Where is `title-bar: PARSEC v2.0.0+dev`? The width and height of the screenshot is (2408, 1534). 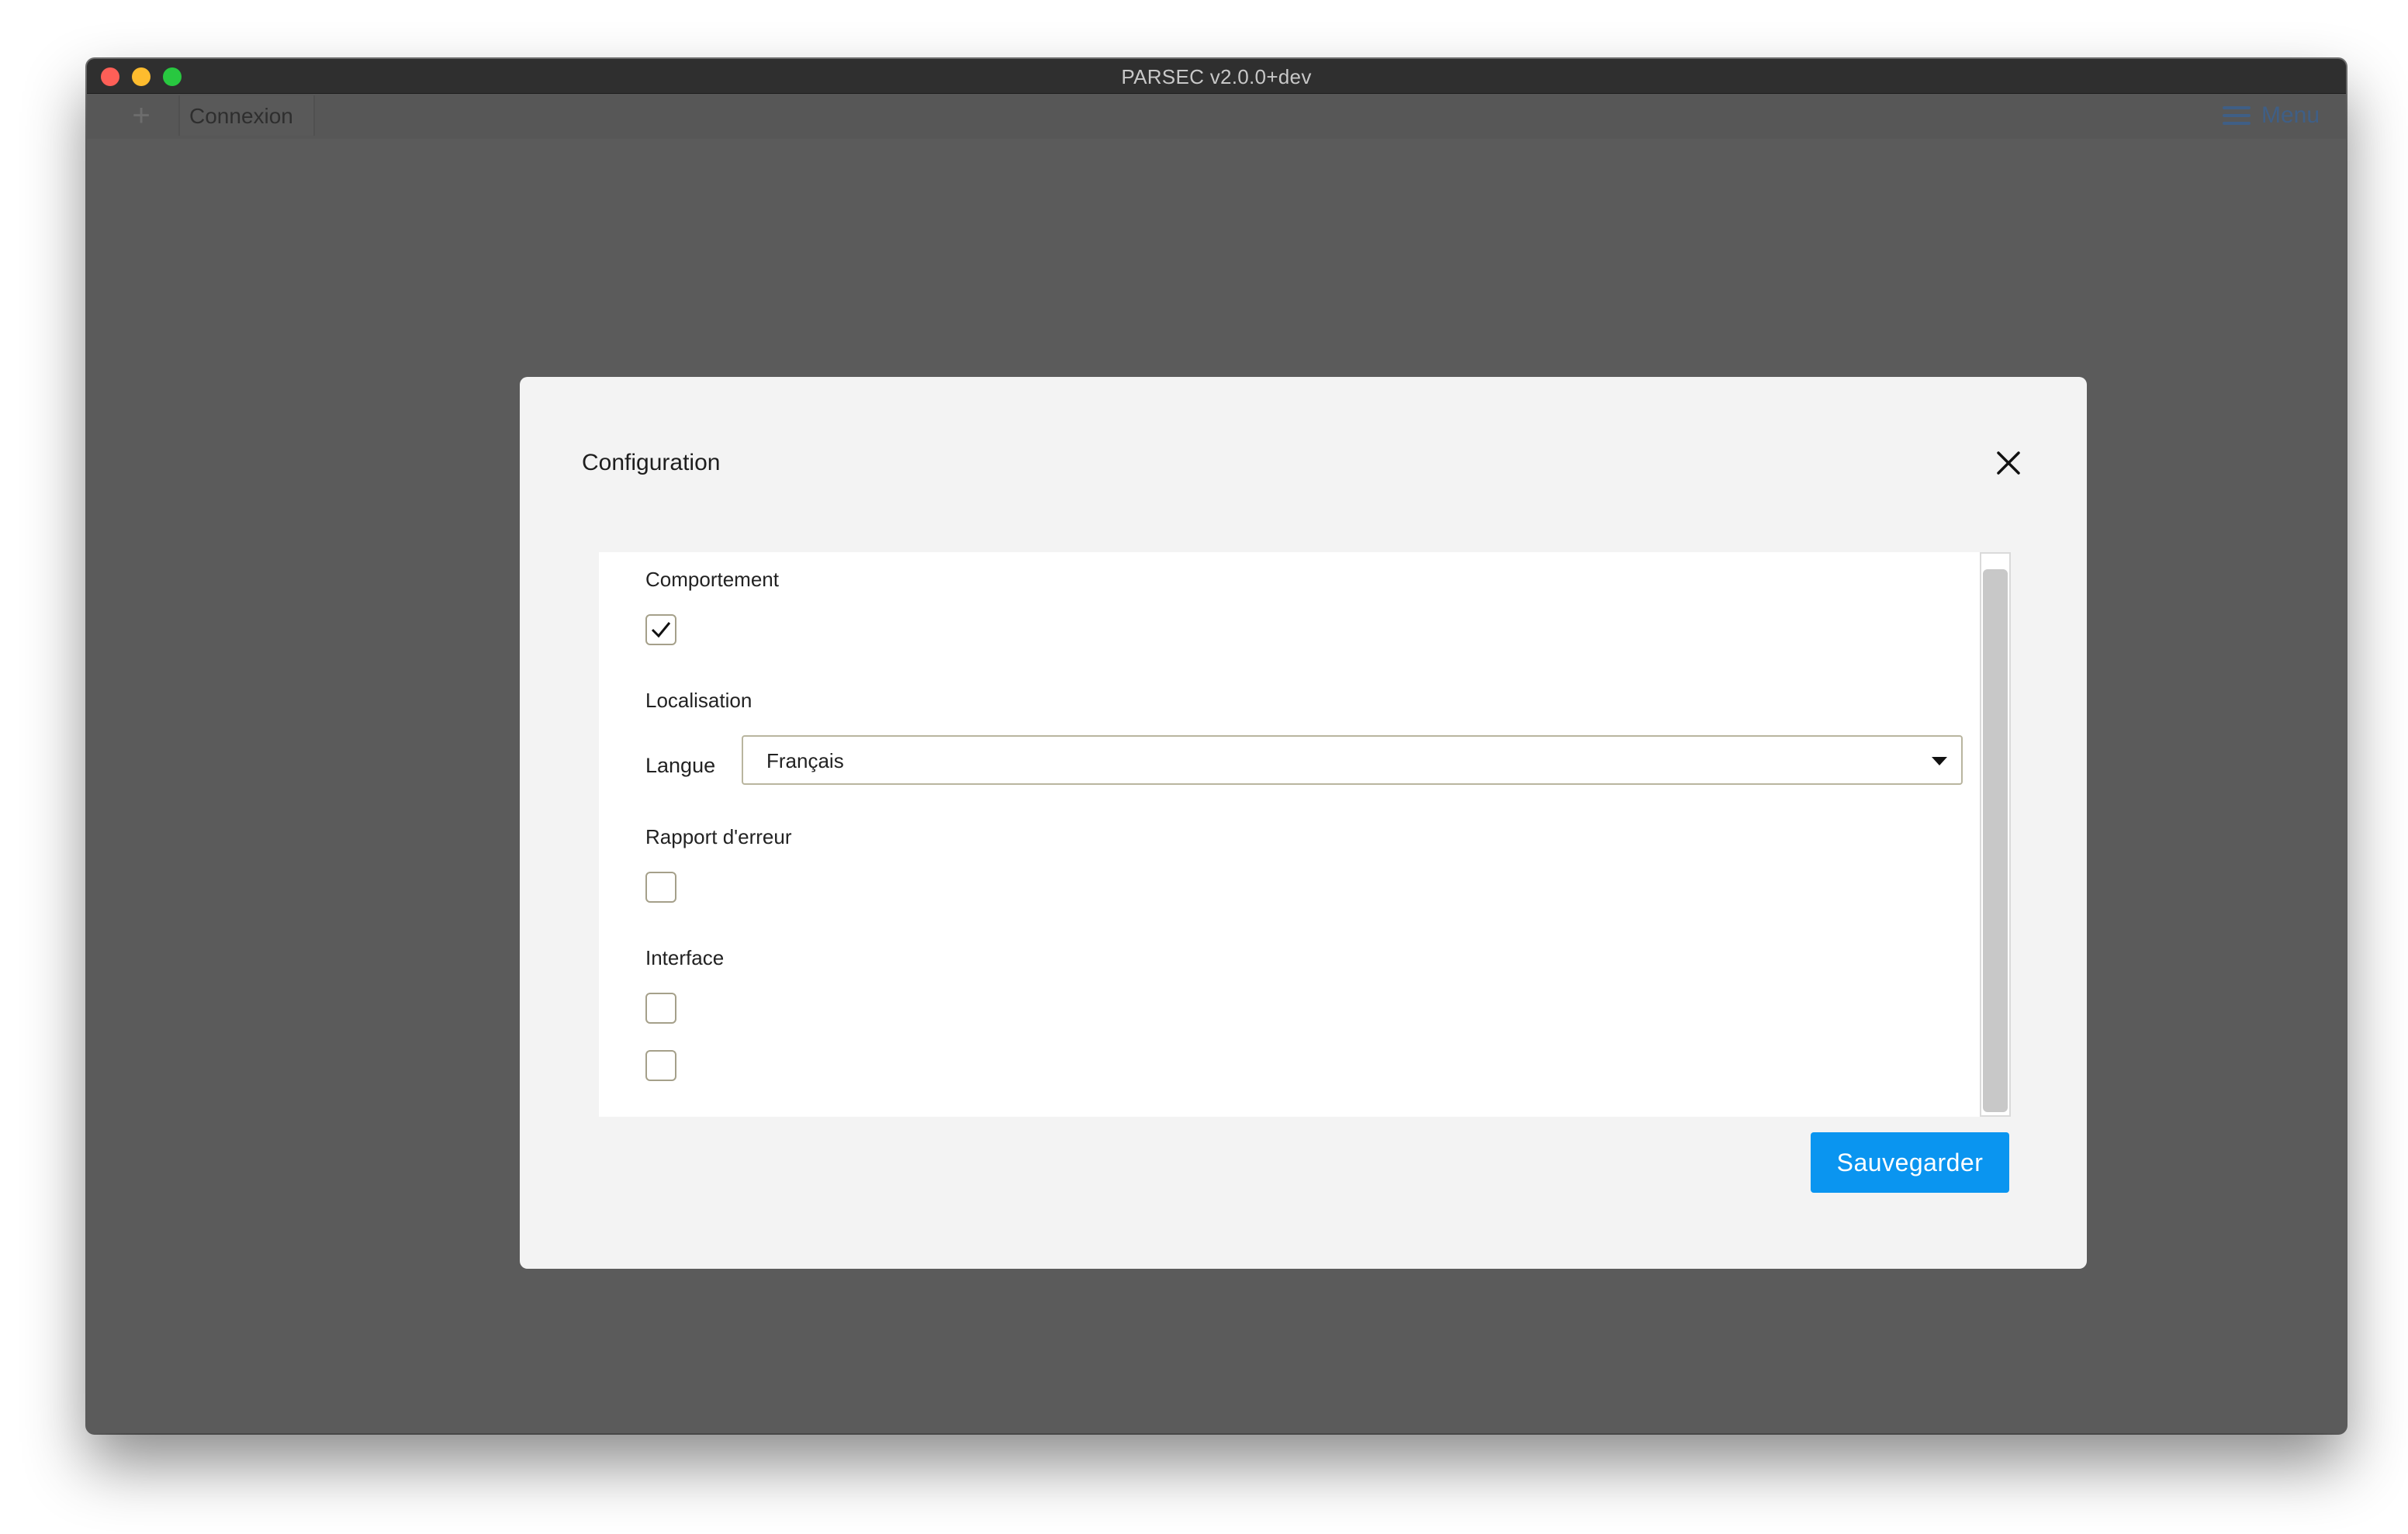
title-bar: PARSEC v2.0.0+dev is located at coordinates (1216, 76).